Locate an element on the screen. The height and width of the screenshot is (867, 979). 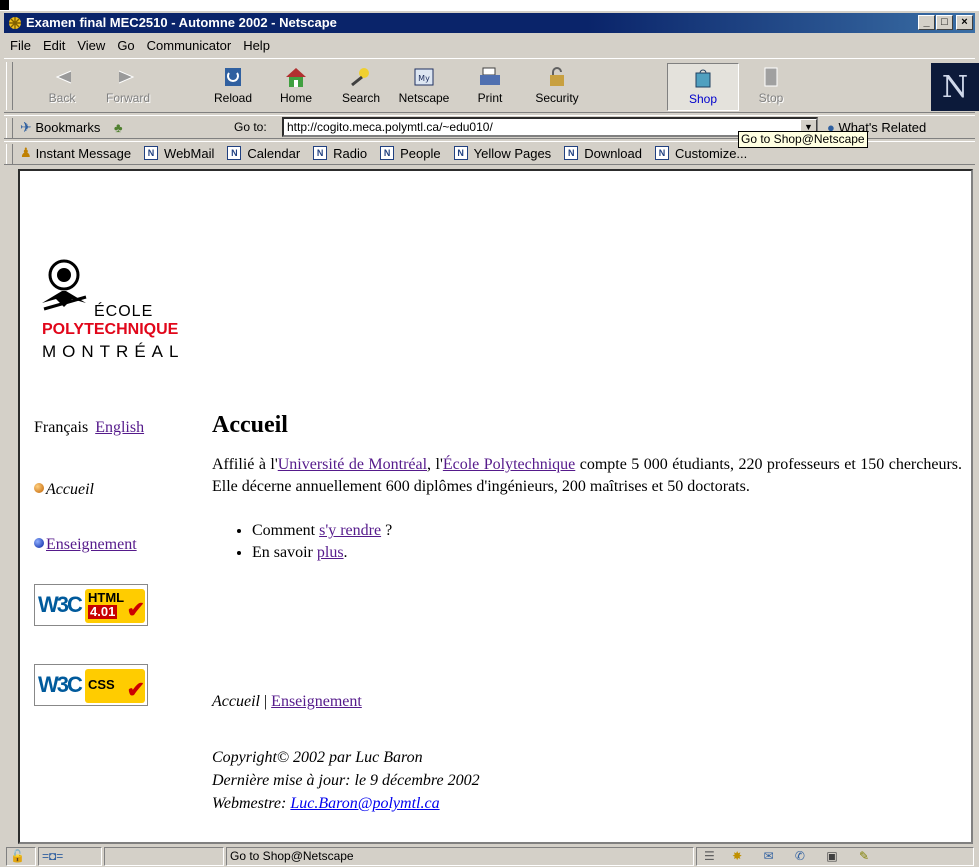
ecole-polytechnique-link: École Polytechnique is located at coordinates (509, 464).